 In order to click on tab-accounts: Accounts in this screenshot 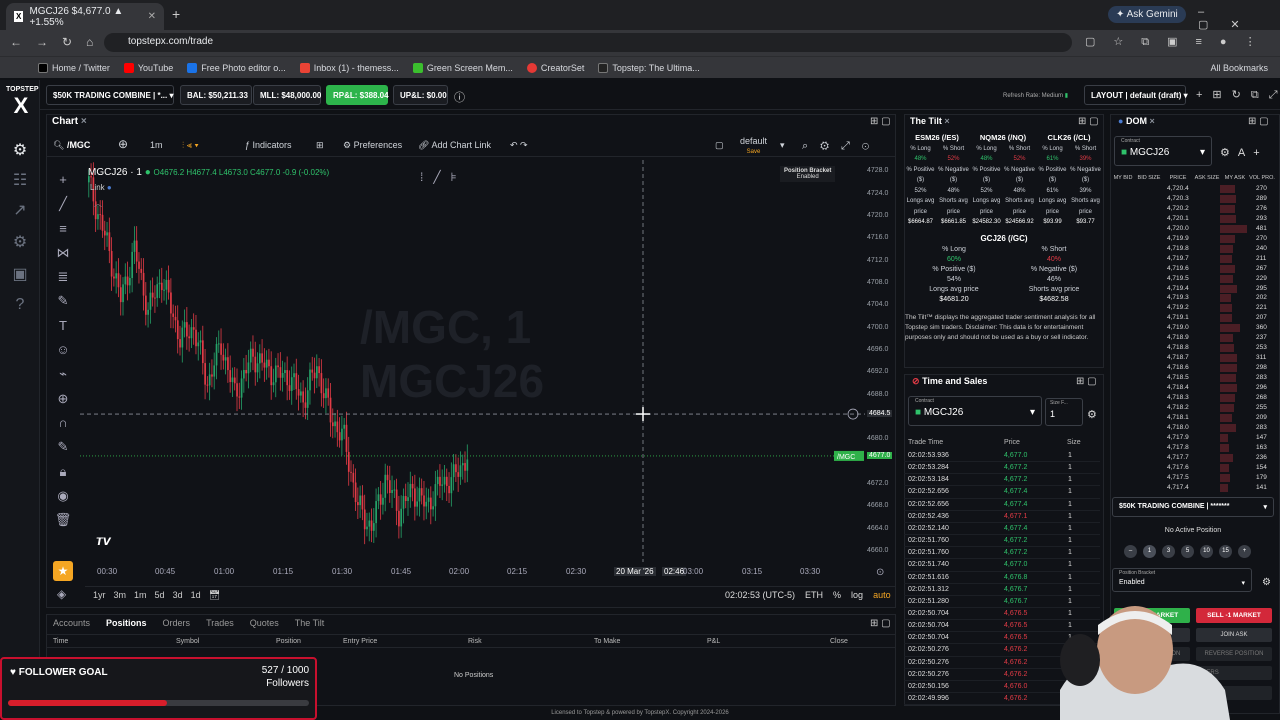, I will do `click(71, 623)`.